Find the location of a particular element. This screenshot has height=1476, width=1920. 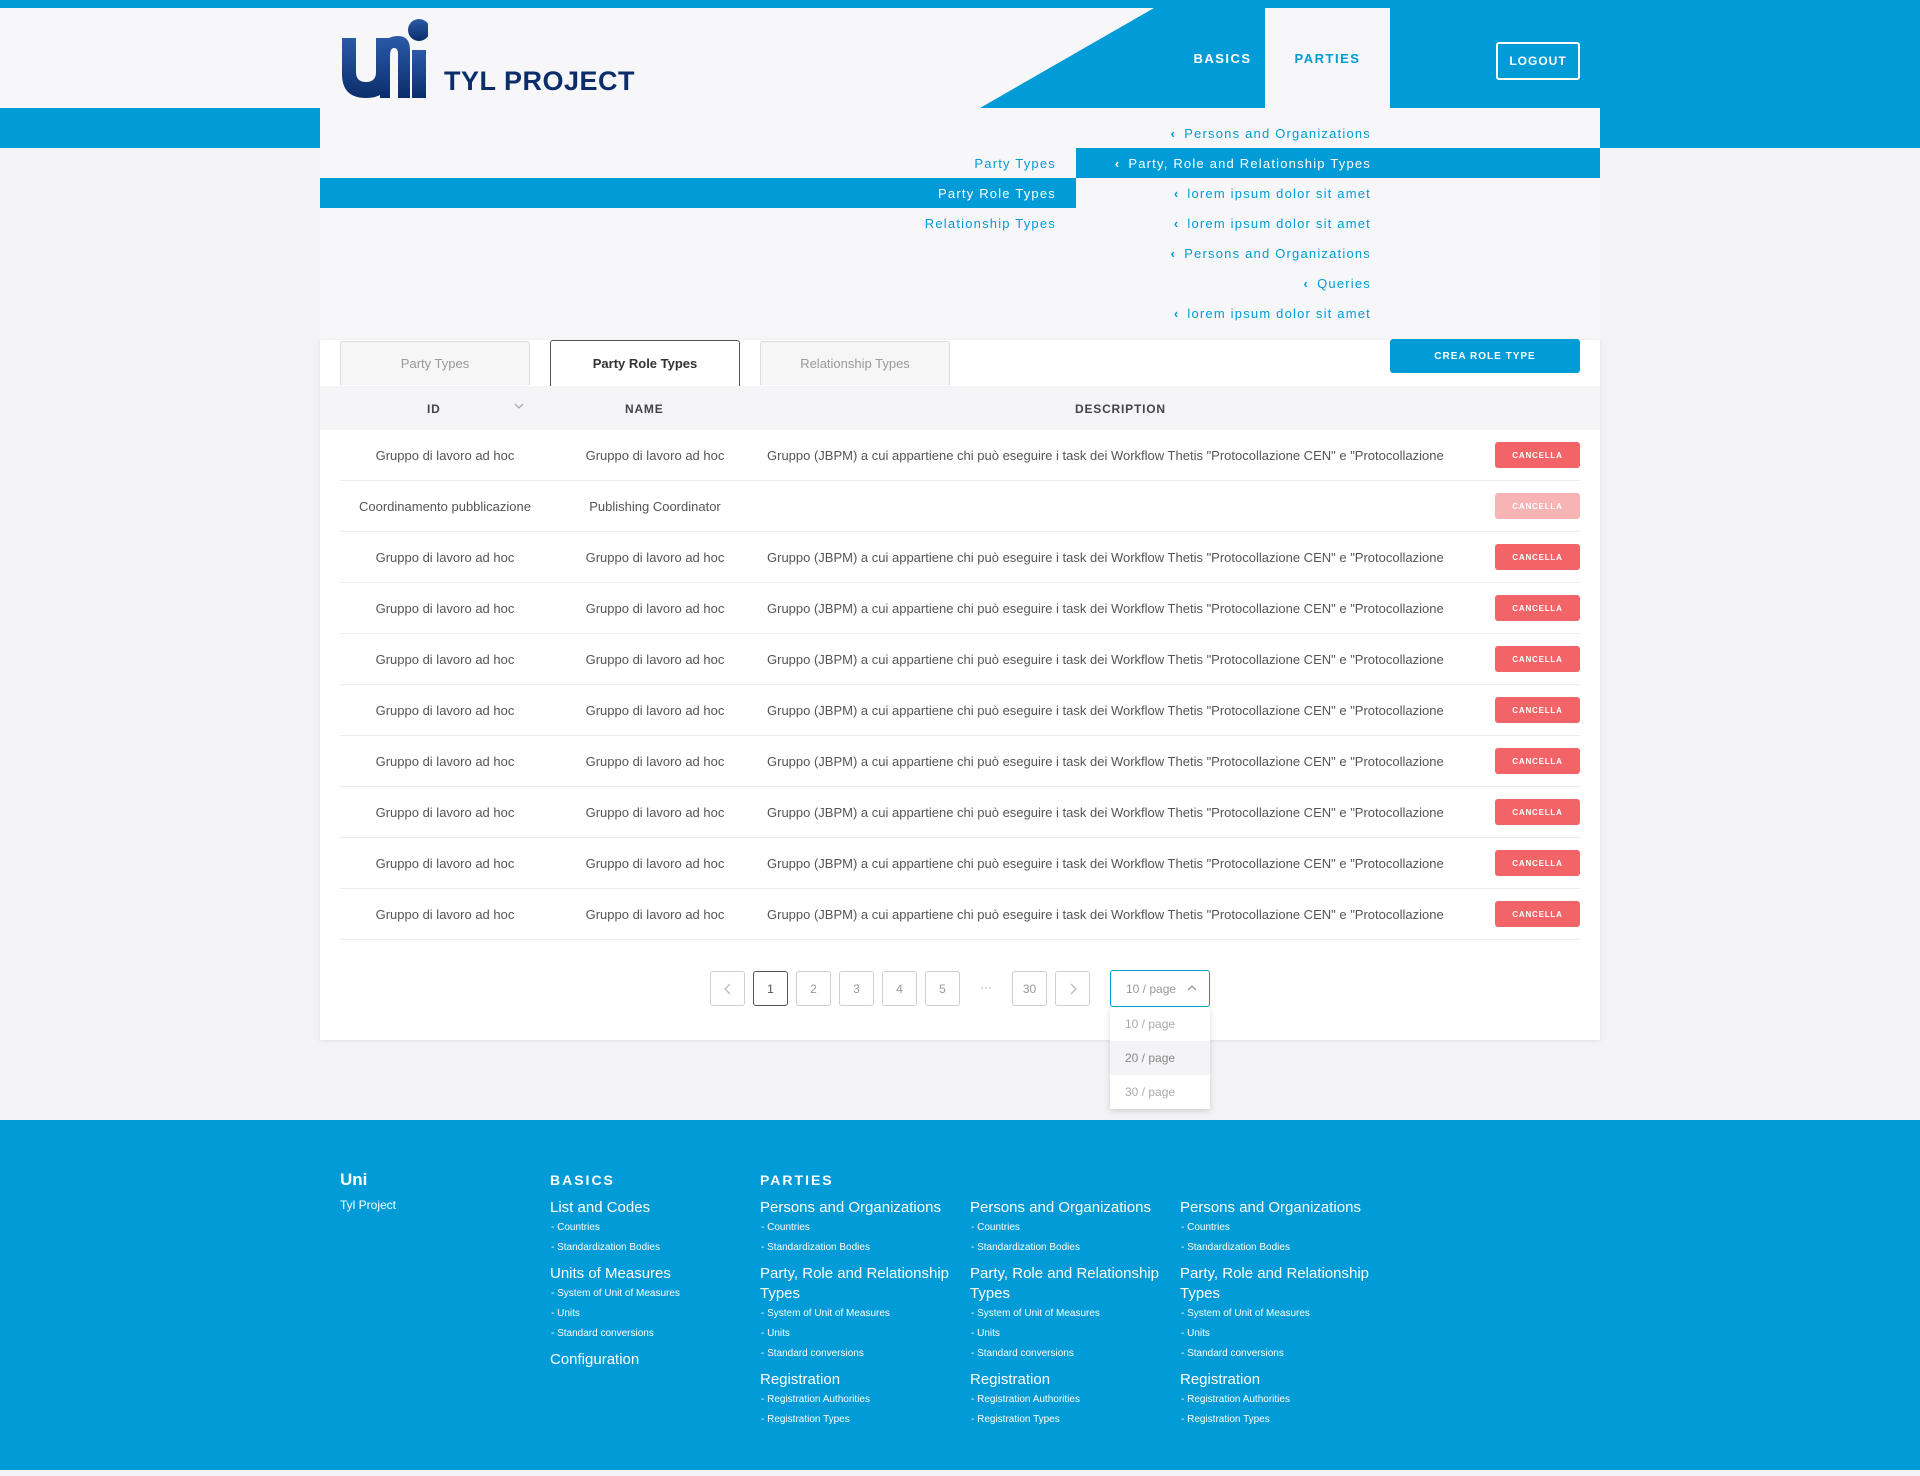

cell-name: Gruppo di lavoro ad hoc is located at coordinates (655, 557).